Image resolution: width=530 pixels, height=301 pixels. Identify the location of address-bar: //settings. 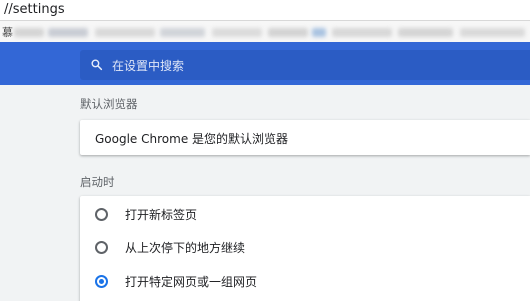
(265, 10).